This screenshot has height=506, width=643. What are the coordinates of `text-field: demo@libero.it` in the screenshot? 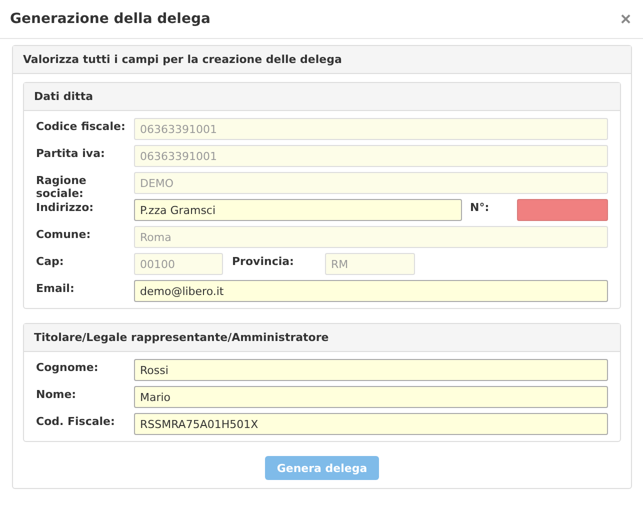 It's located at (371, 291).